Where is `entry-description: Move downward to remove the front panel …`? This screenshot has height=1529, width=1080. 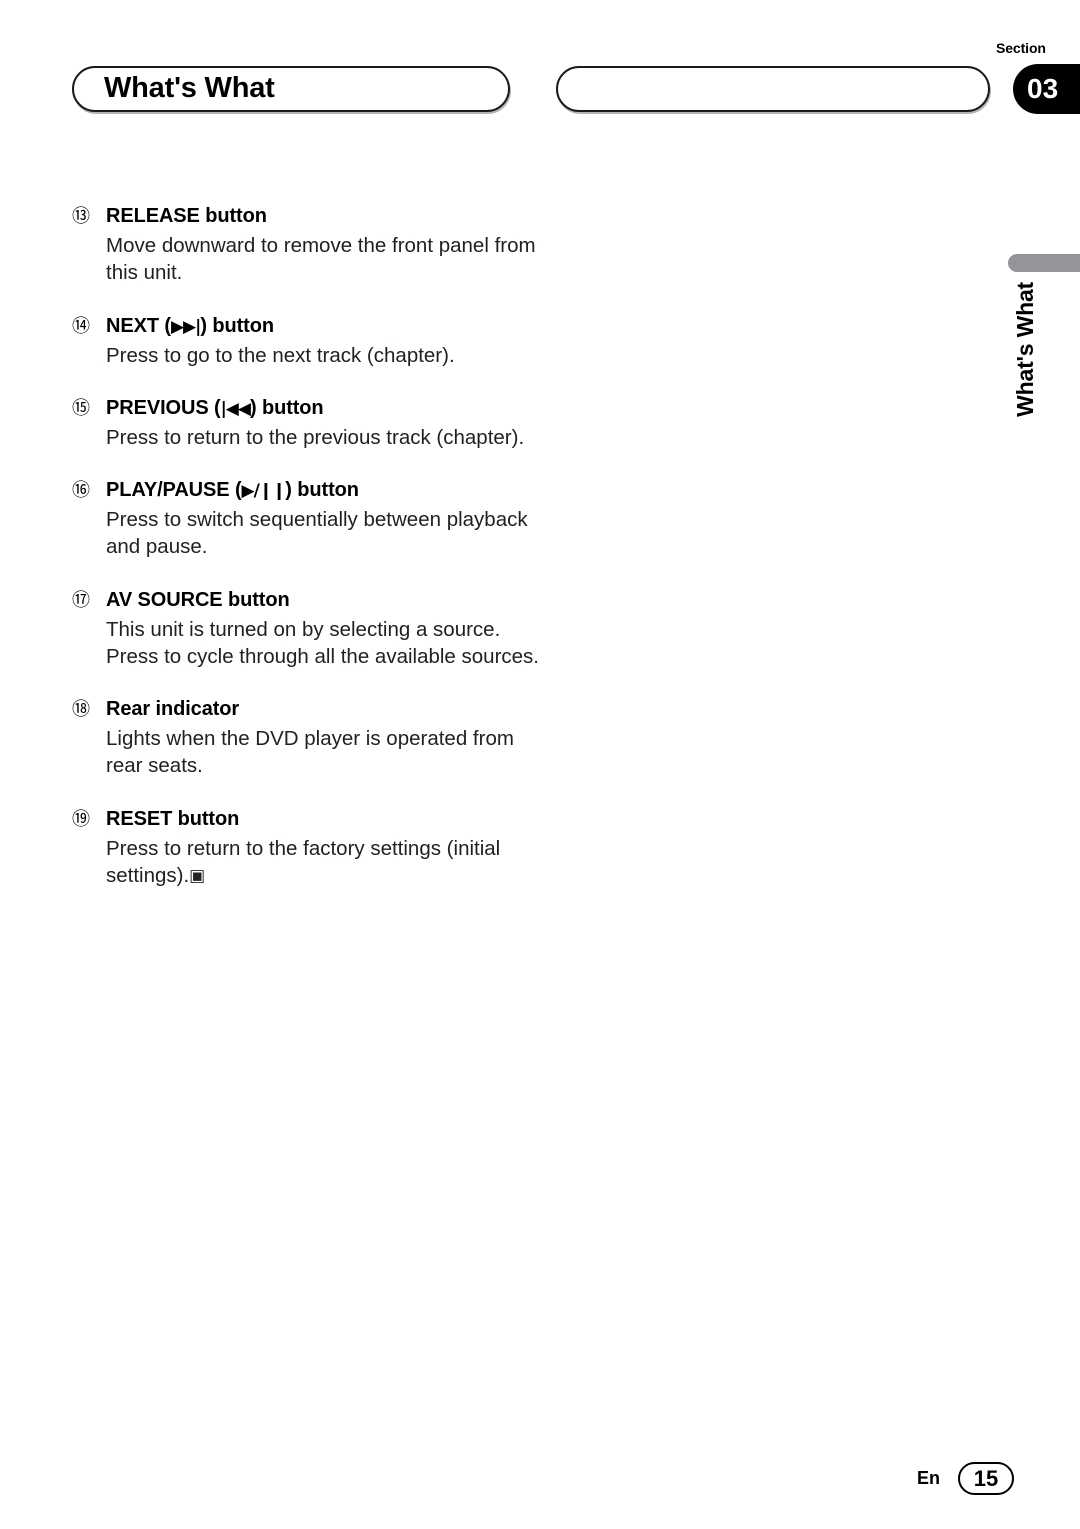
entry-description: Move downward to remove the front panel … is located at coordinates (321, 259).